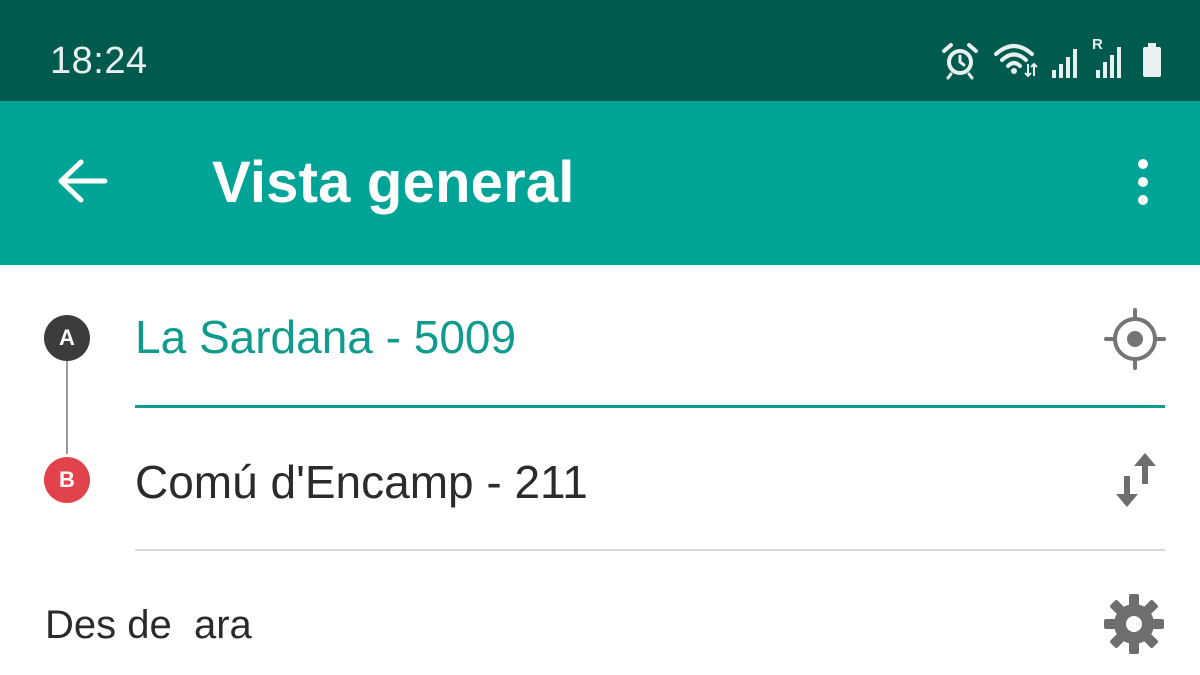 This screenshot has height=675, width=1200. Describe the element at coordinates (325, 337) in the screenshot. I see `origin-input: La Sardana - 5009` at that location.